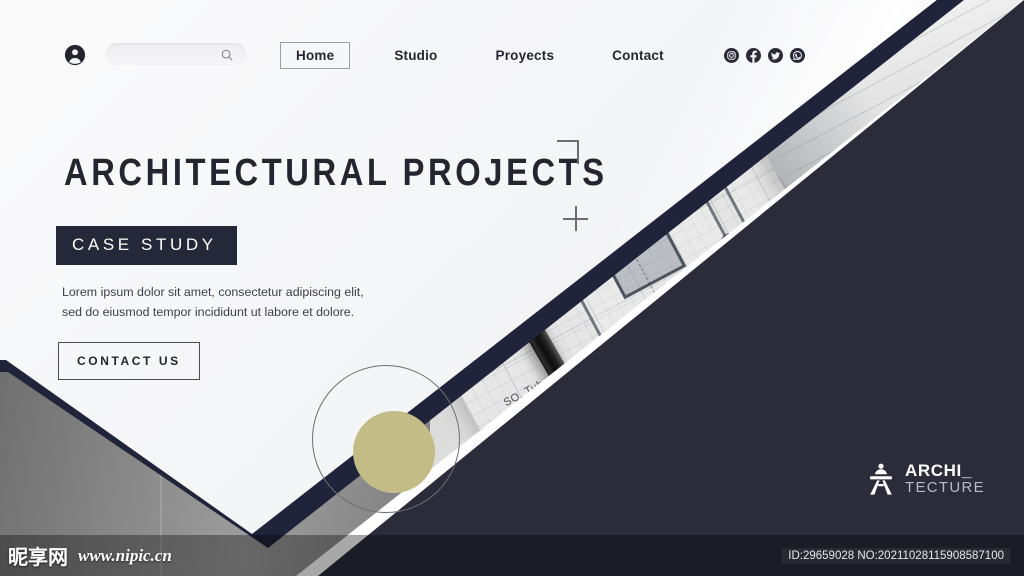 Image resolution: width=1024 pixels, height=576 pixels. I want to click on search-box, so click(176, 55).